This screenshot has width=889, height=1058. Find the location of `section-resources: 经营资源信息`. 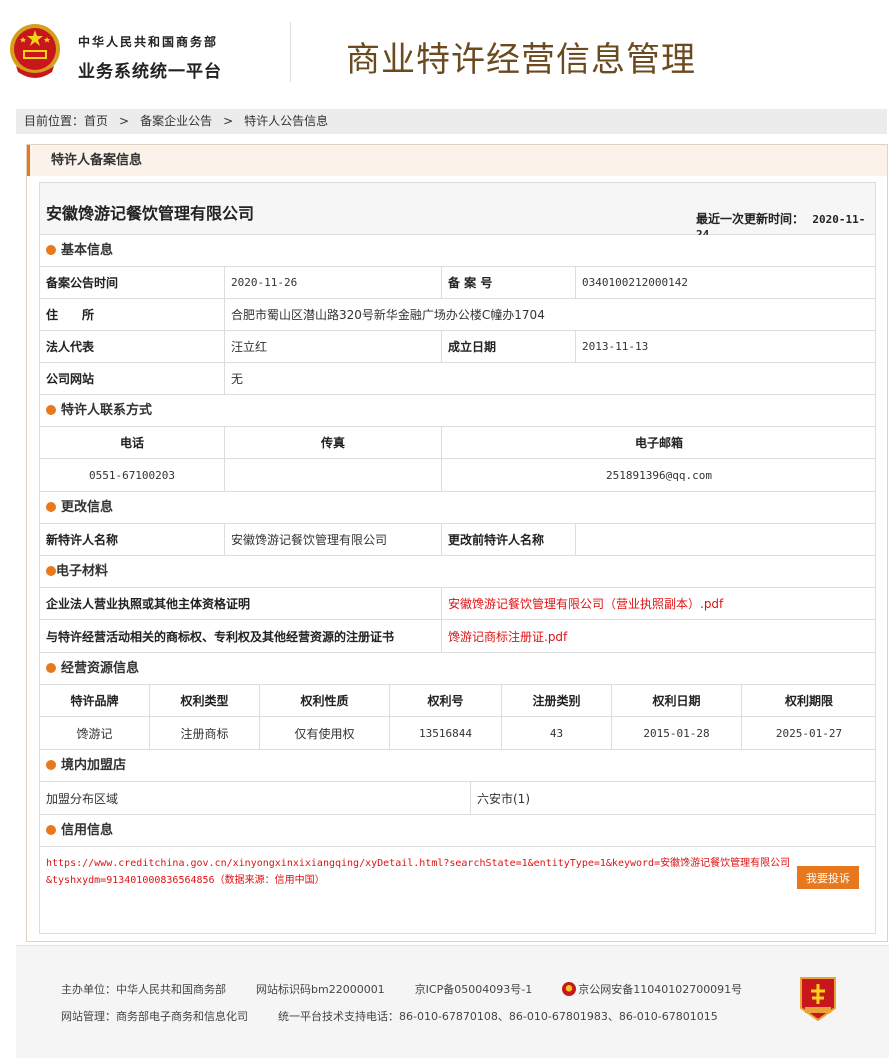

section-resources: 经营资源信息 is located at coordinates (457, 669).